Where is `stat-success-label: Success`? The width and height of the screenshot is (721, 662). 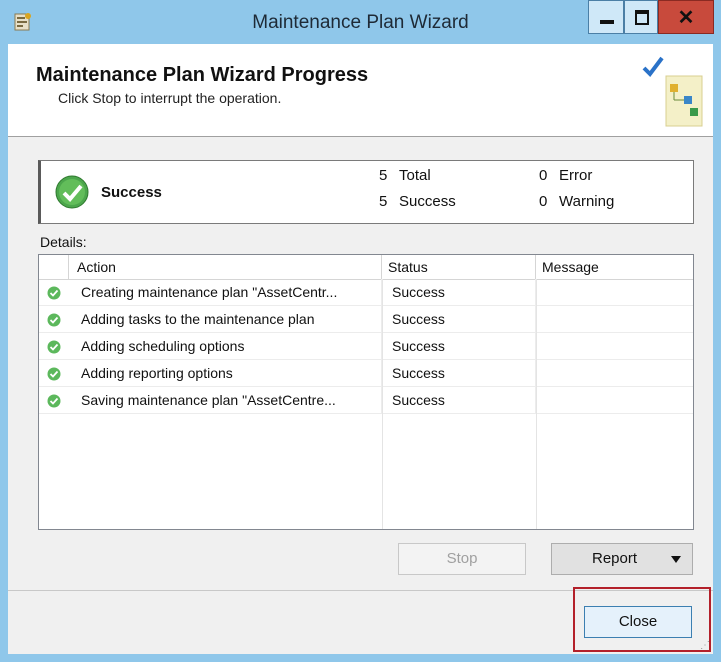 stat-success-label: Success is located at coordinates (427, 201).